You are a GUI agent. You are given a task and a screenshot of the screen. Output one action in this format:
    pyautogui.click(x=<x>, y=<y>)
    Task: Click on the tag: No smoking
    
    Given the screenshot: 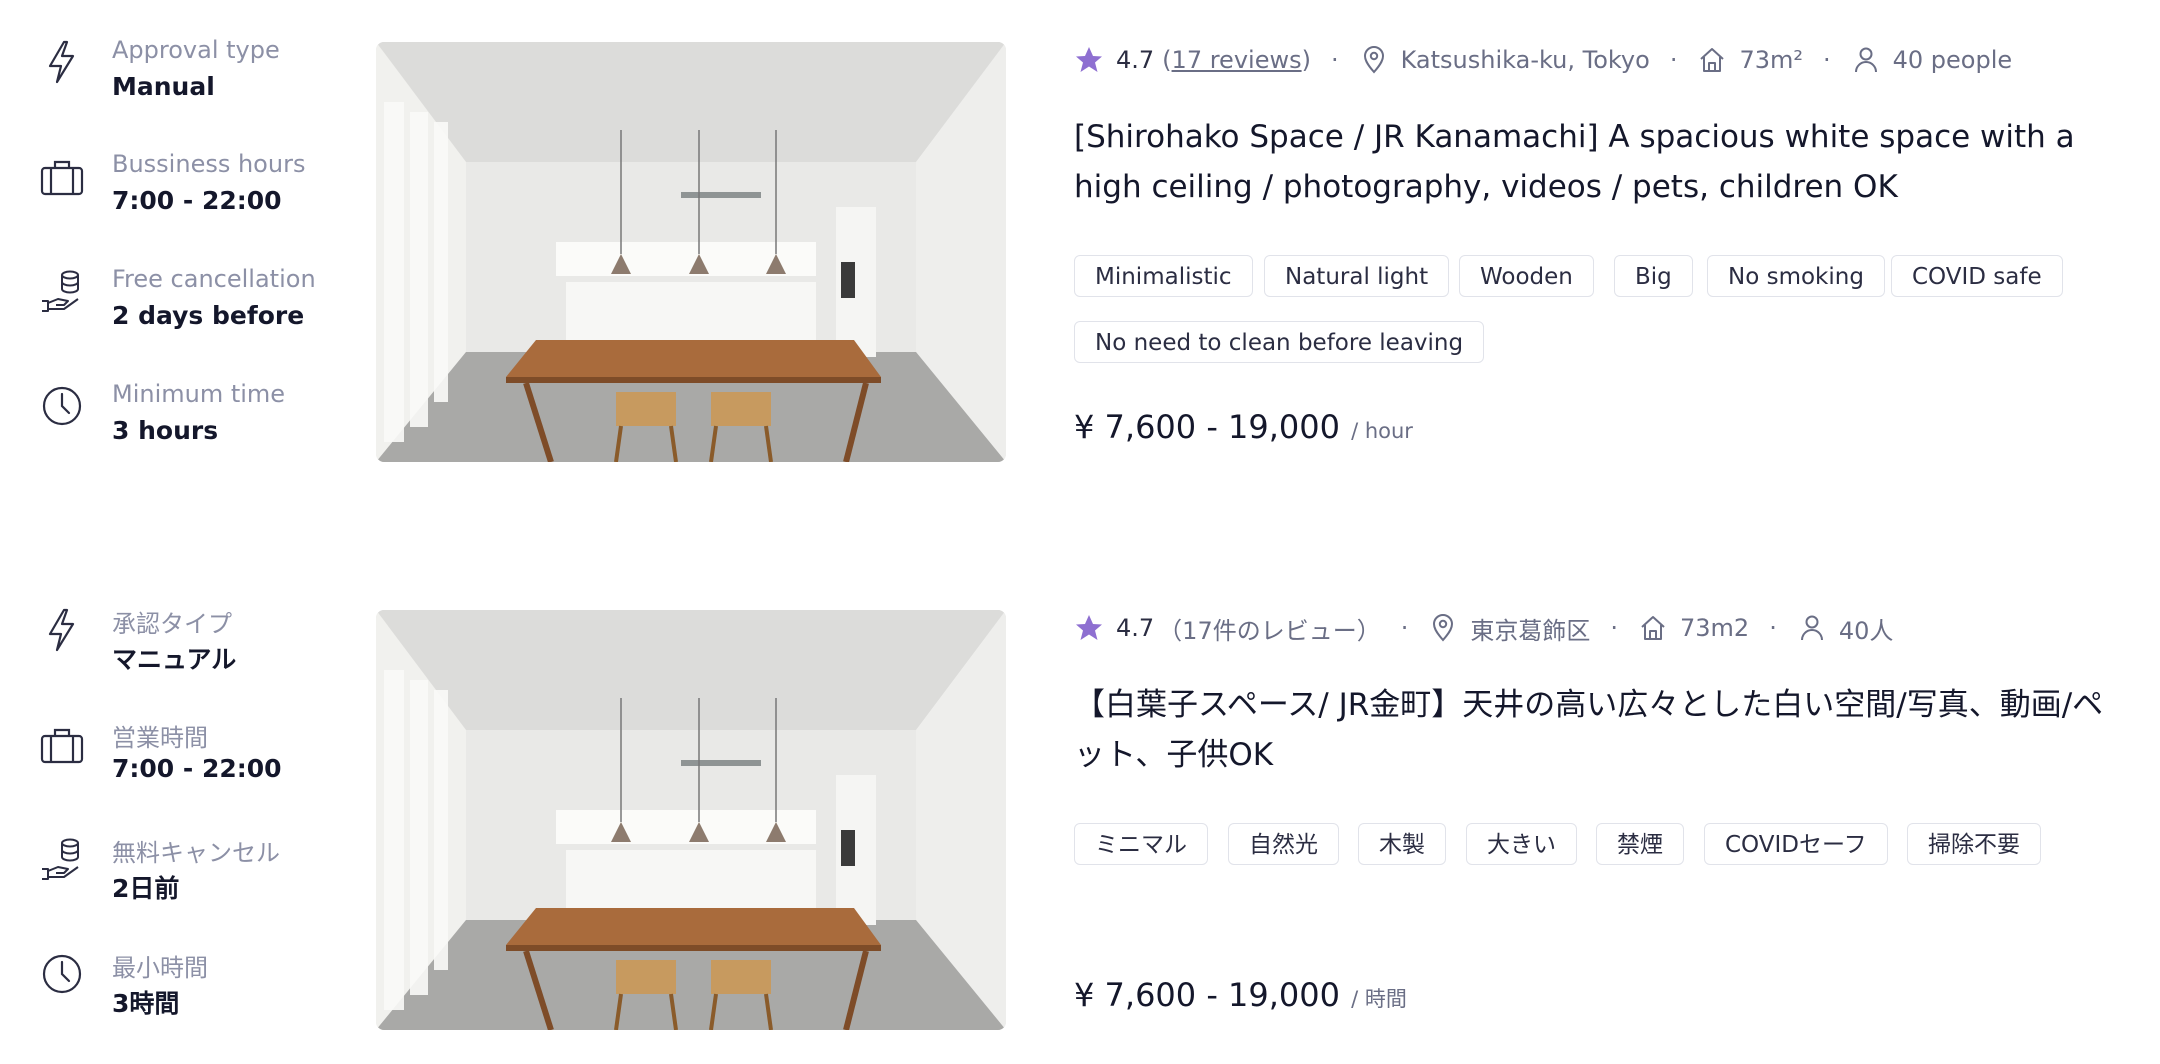 What is the action you would take?
    pyautogui.click(x=1796, y=276)
    